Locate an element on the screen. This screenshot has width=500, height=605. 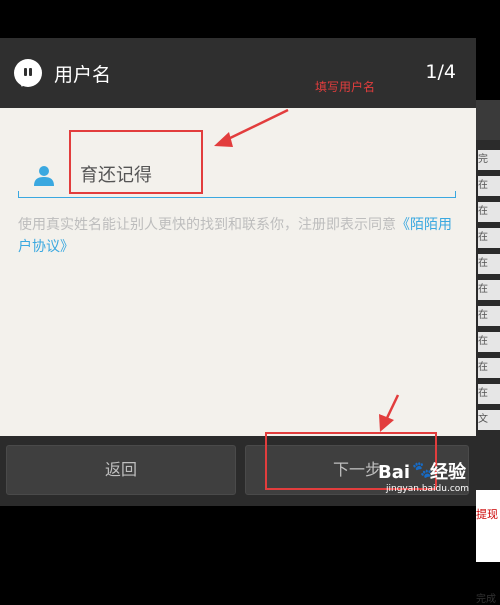
momo-logo-icon is located at coordinates (28, 73).